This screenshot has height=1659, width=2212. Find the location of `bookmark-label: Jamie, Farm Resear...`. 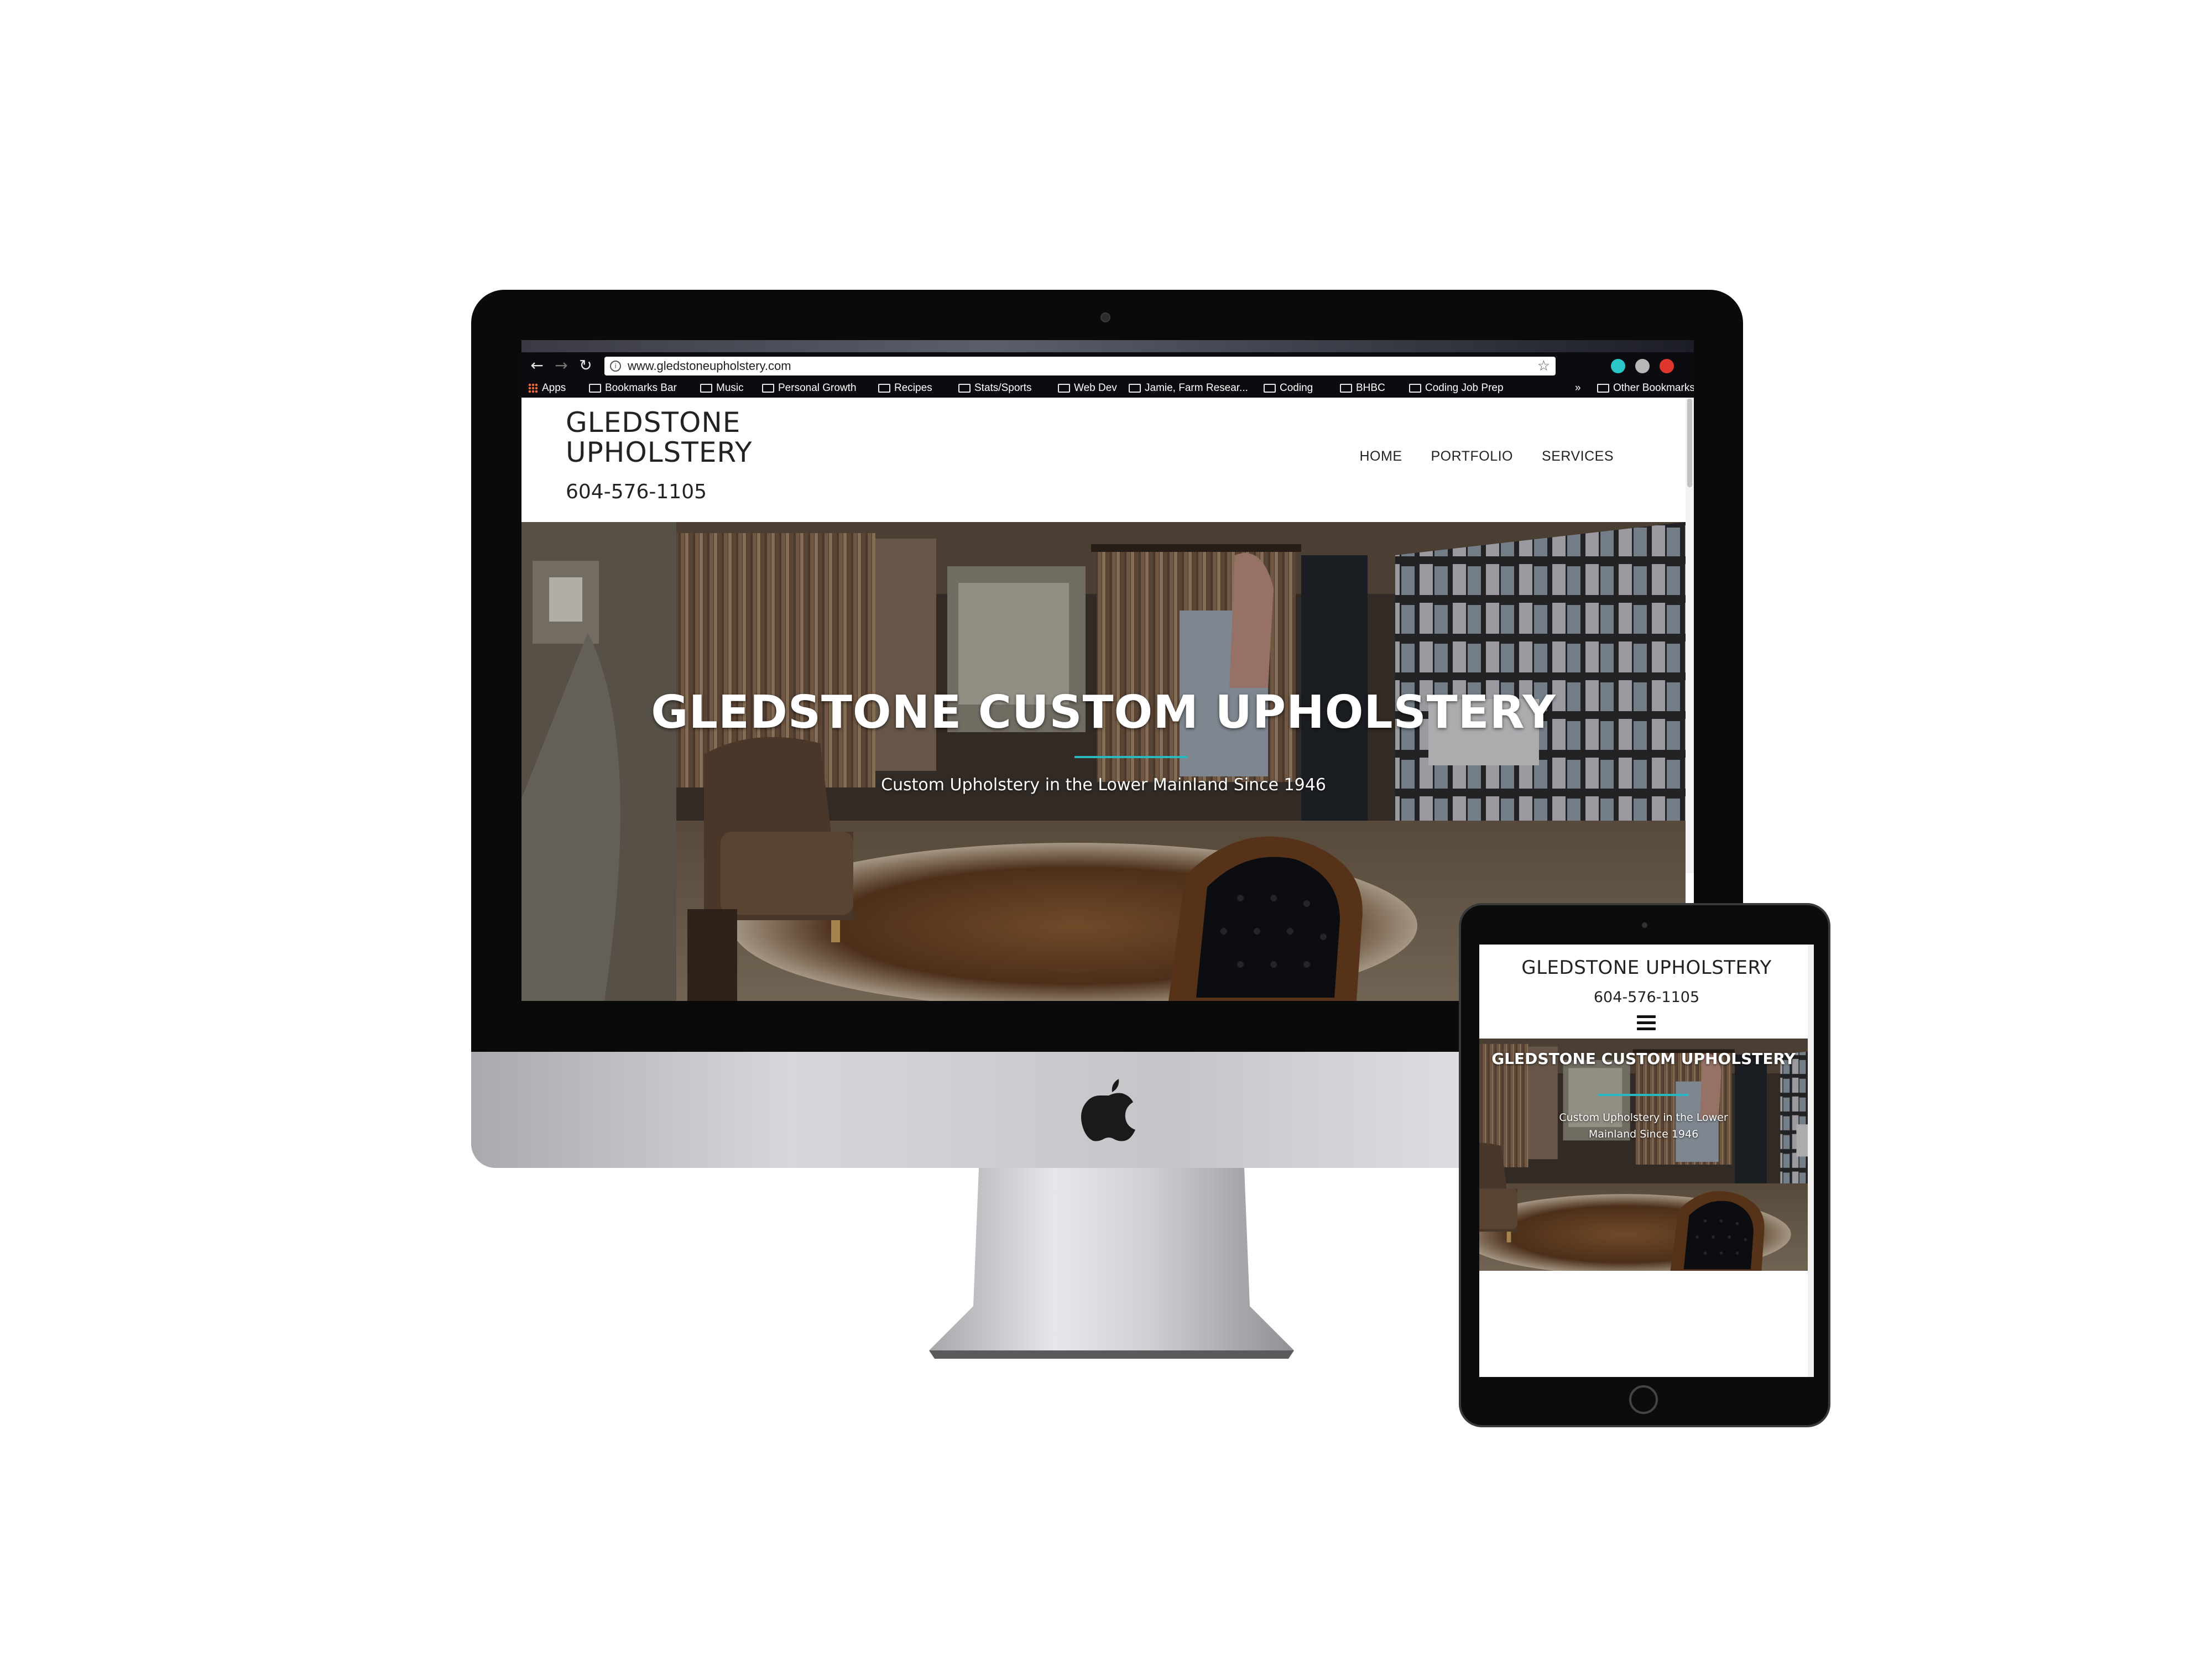

bookmark-label: Jamie, Farm Resear... is located at coordinates (1197, 388).